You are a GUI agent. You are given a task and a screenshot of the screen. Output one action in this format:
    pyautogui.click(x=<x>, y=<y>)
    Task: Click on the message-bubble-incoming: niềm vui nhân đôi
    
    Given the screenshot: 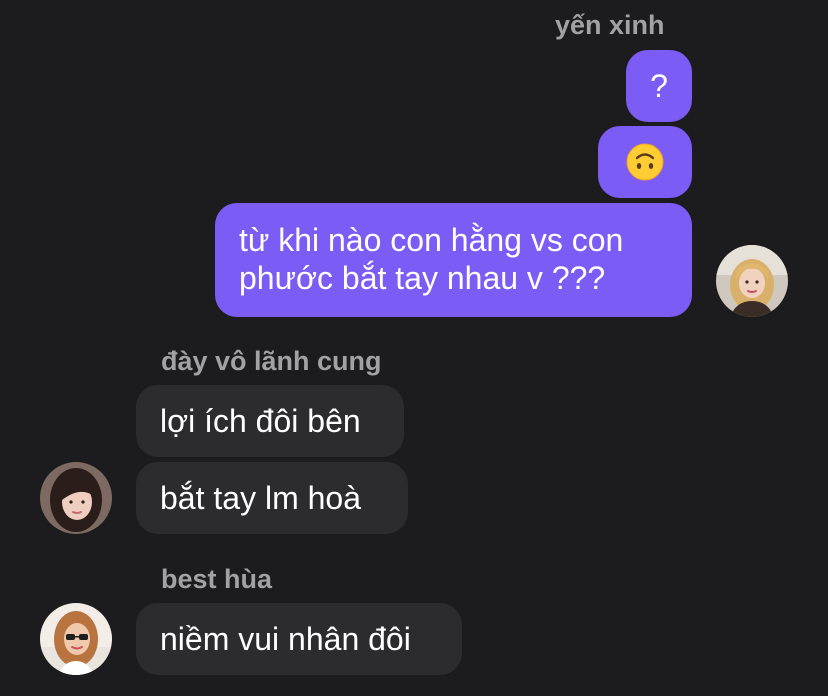 What is the action you would take?
    pyautogui.click(x=299, y=639)
    